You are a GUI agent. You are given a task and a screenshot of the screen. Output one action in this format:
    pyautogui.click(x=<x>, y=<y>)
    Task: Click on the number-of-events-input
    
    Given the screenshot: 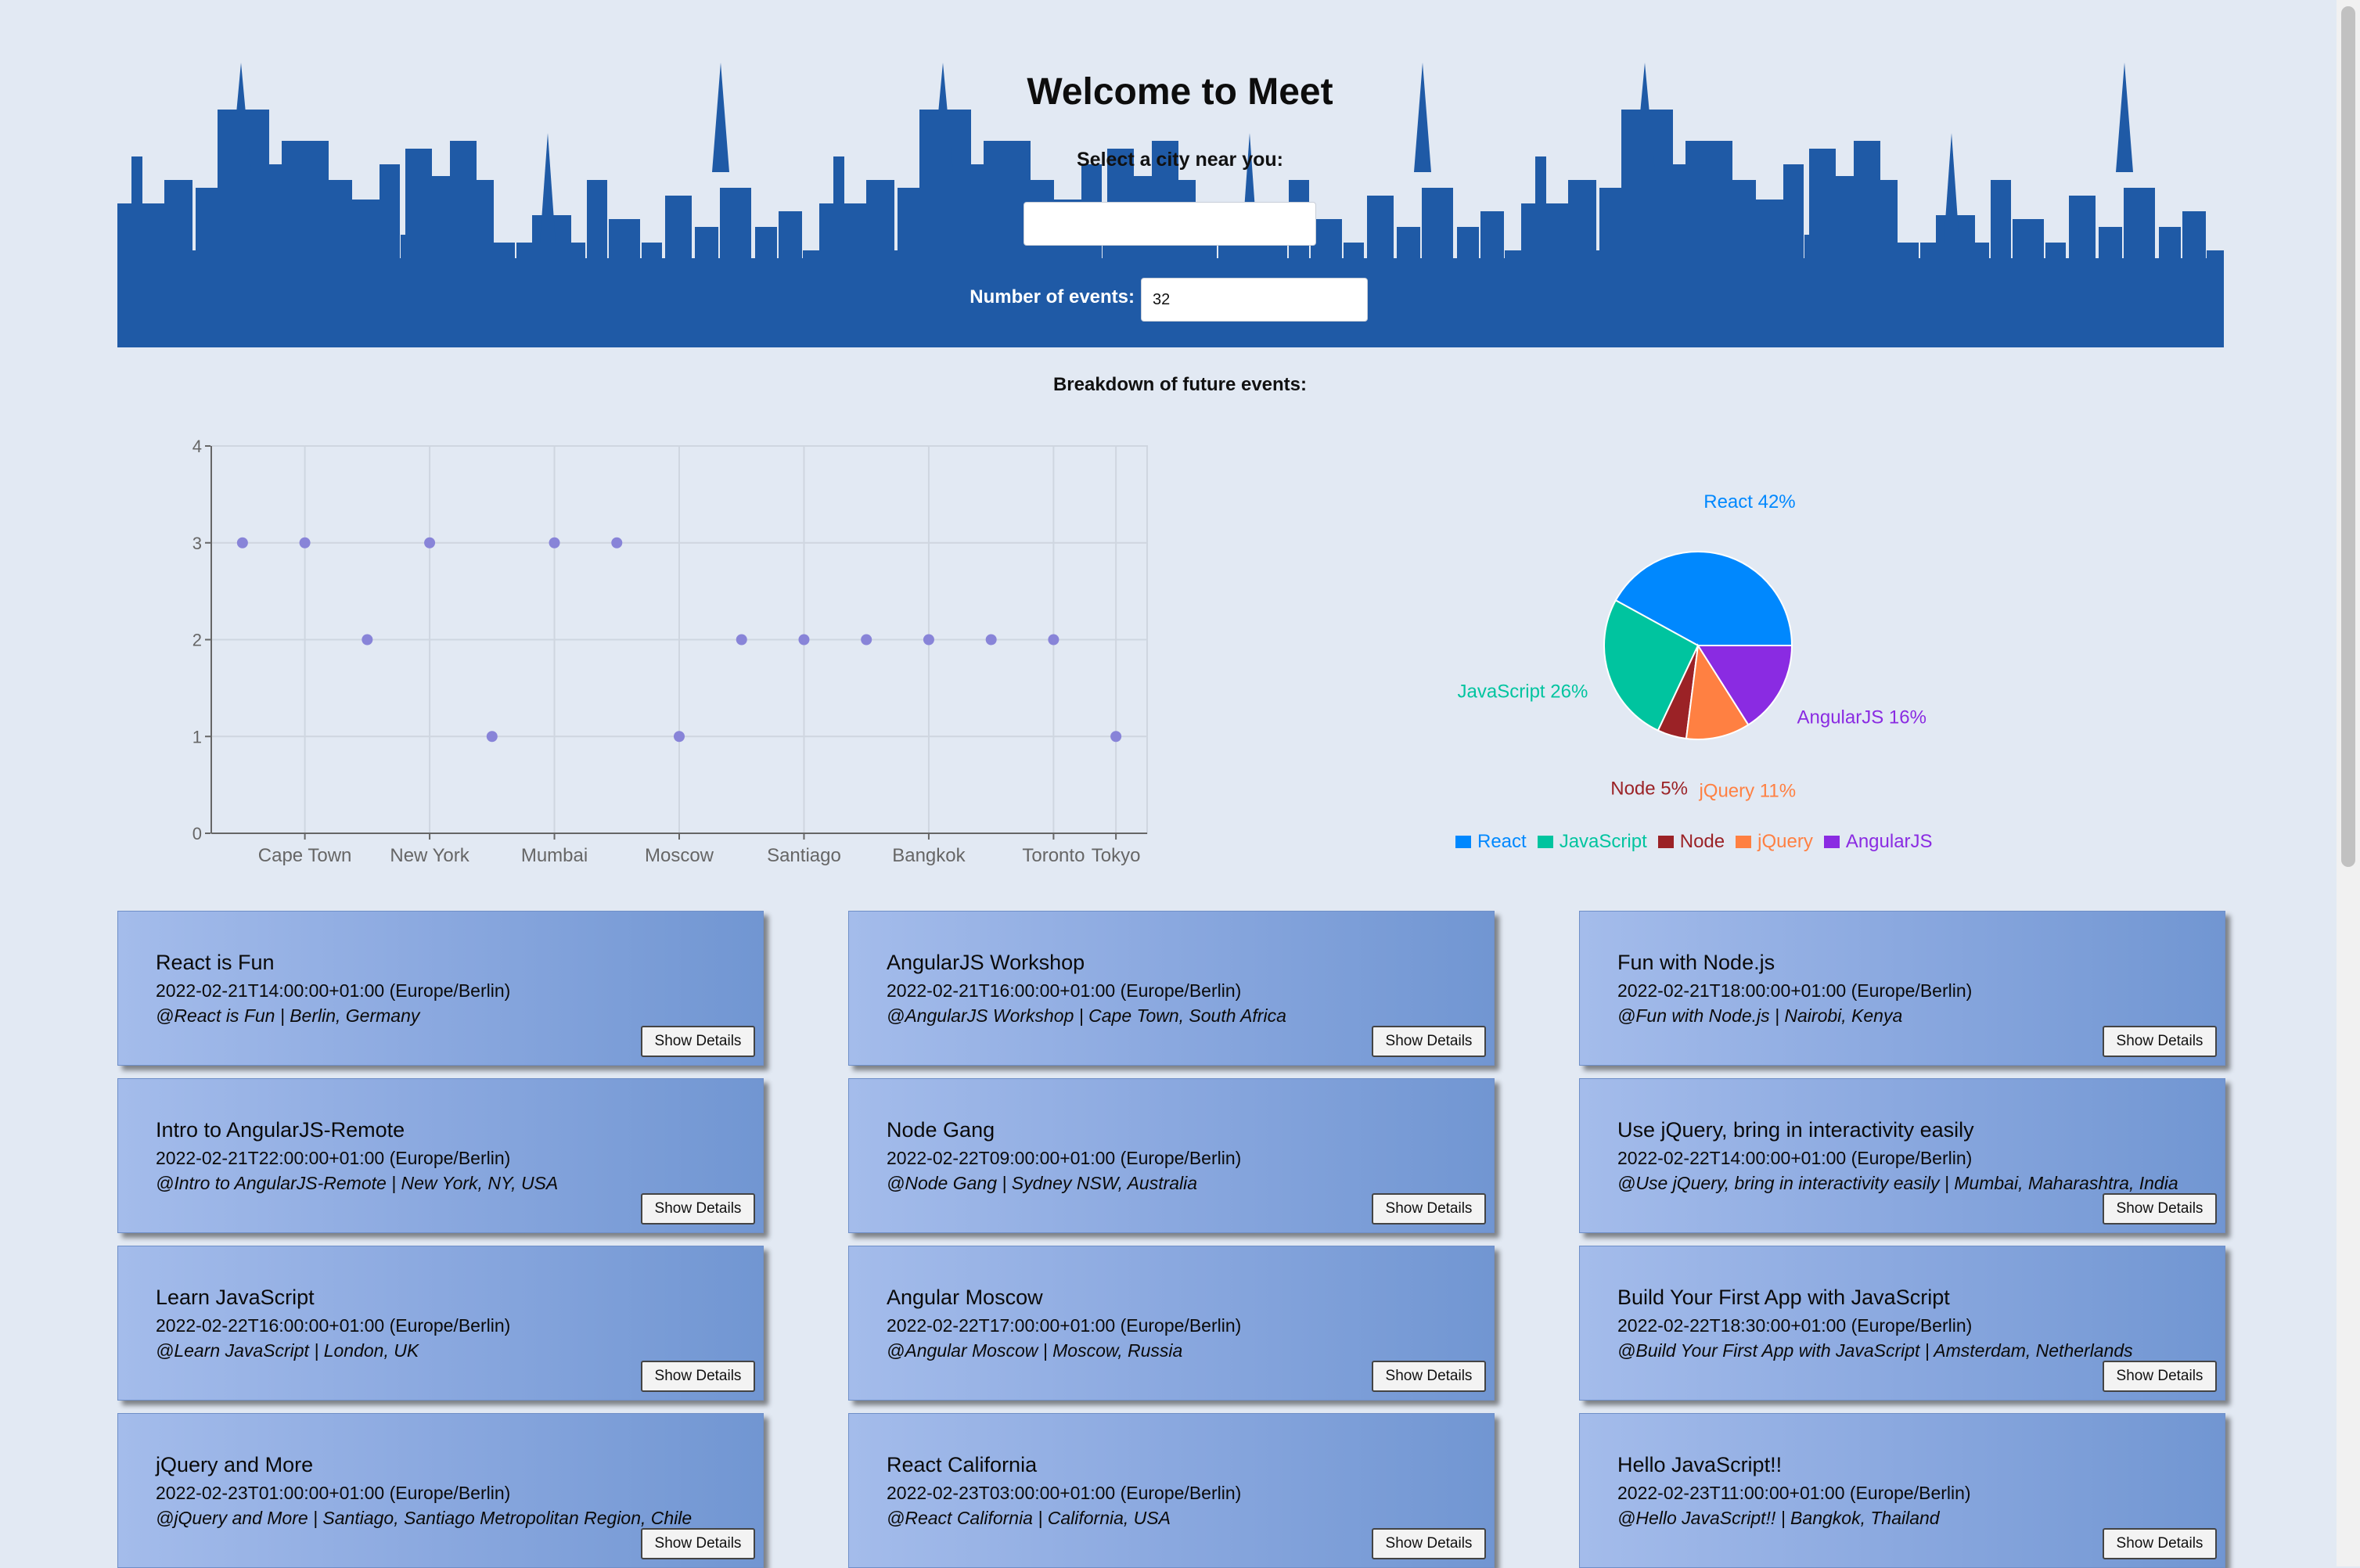 What is the action you would take?
    pyautogui.click(x=1254, y=300)
    